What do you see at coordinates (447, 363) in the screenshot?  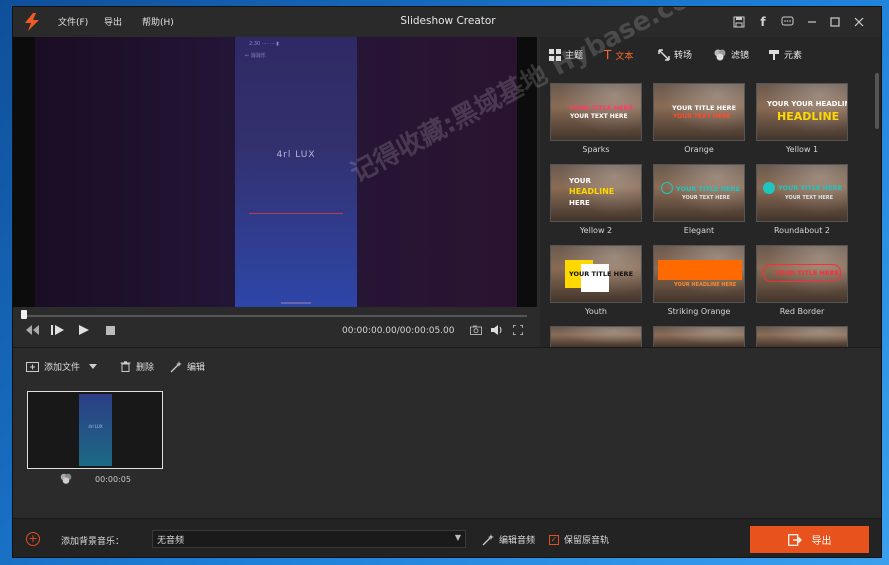 I see `storyboard-toolbar: 添加文件 删除 编辑` at bounding box center [447, 363].